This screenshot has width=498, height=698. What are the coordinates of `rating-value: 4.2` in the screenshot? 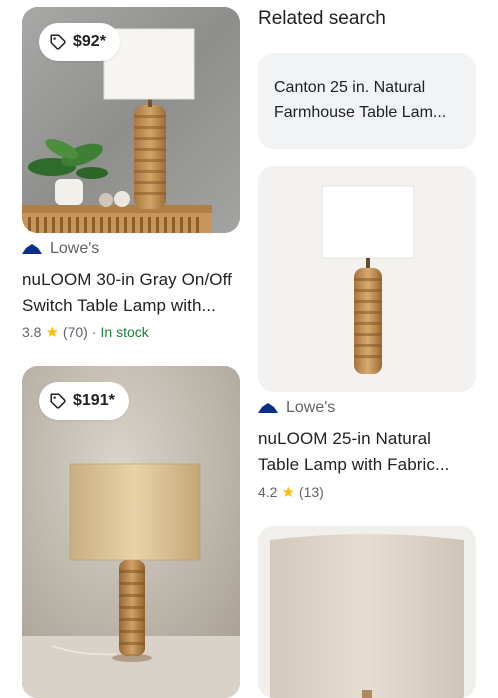 It's located at (268, 492).